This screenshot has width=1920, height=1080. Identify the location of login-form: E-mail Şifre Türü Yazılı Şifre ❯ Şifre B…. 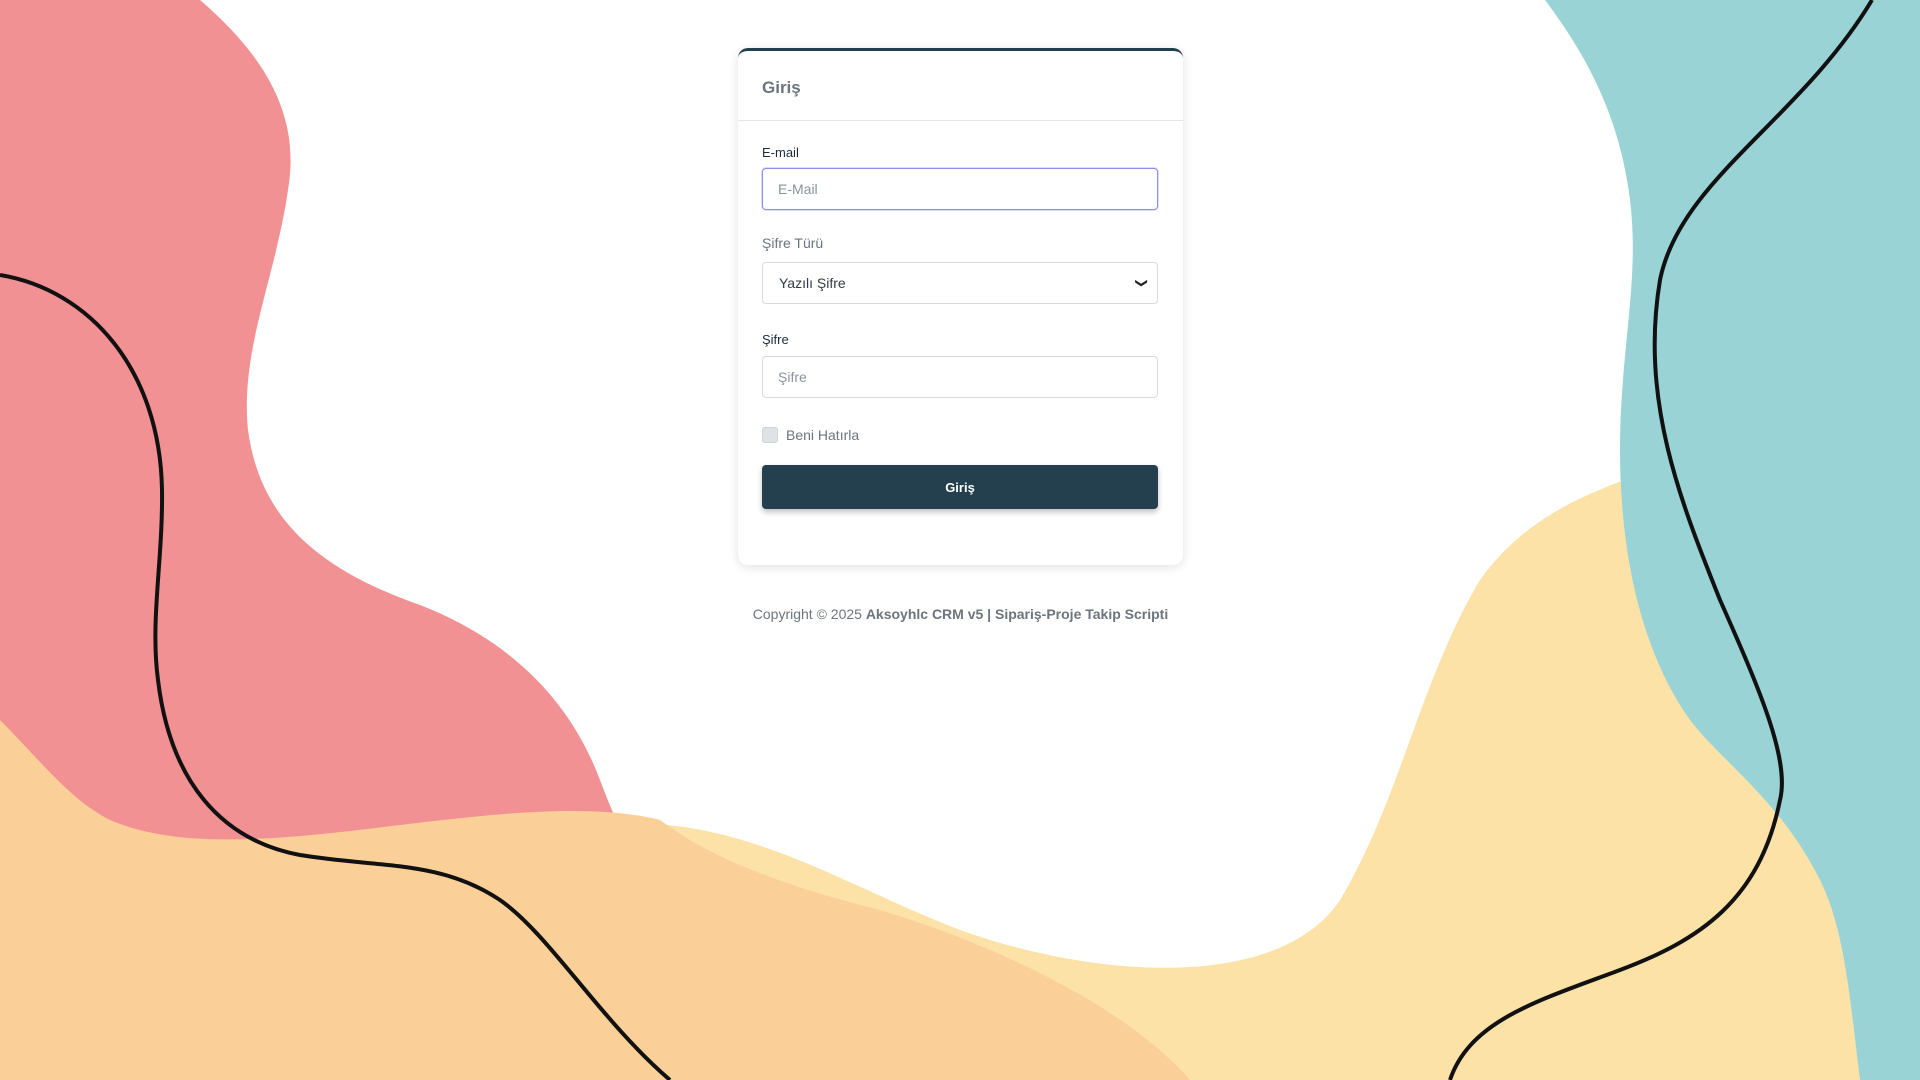
(960, 327).